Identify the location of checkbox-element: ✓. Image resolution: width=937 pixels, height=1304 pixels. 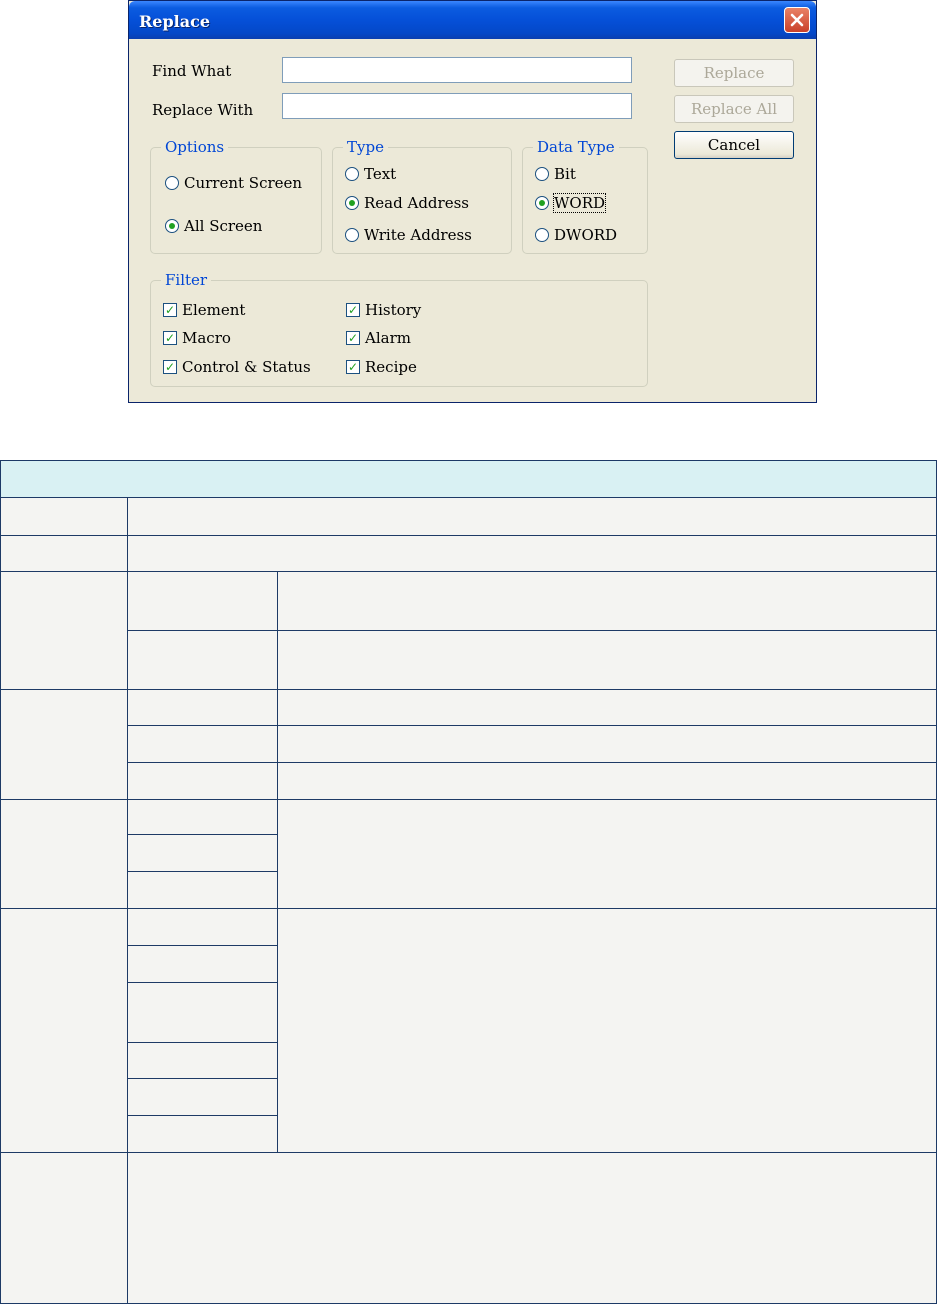
(170, 310).